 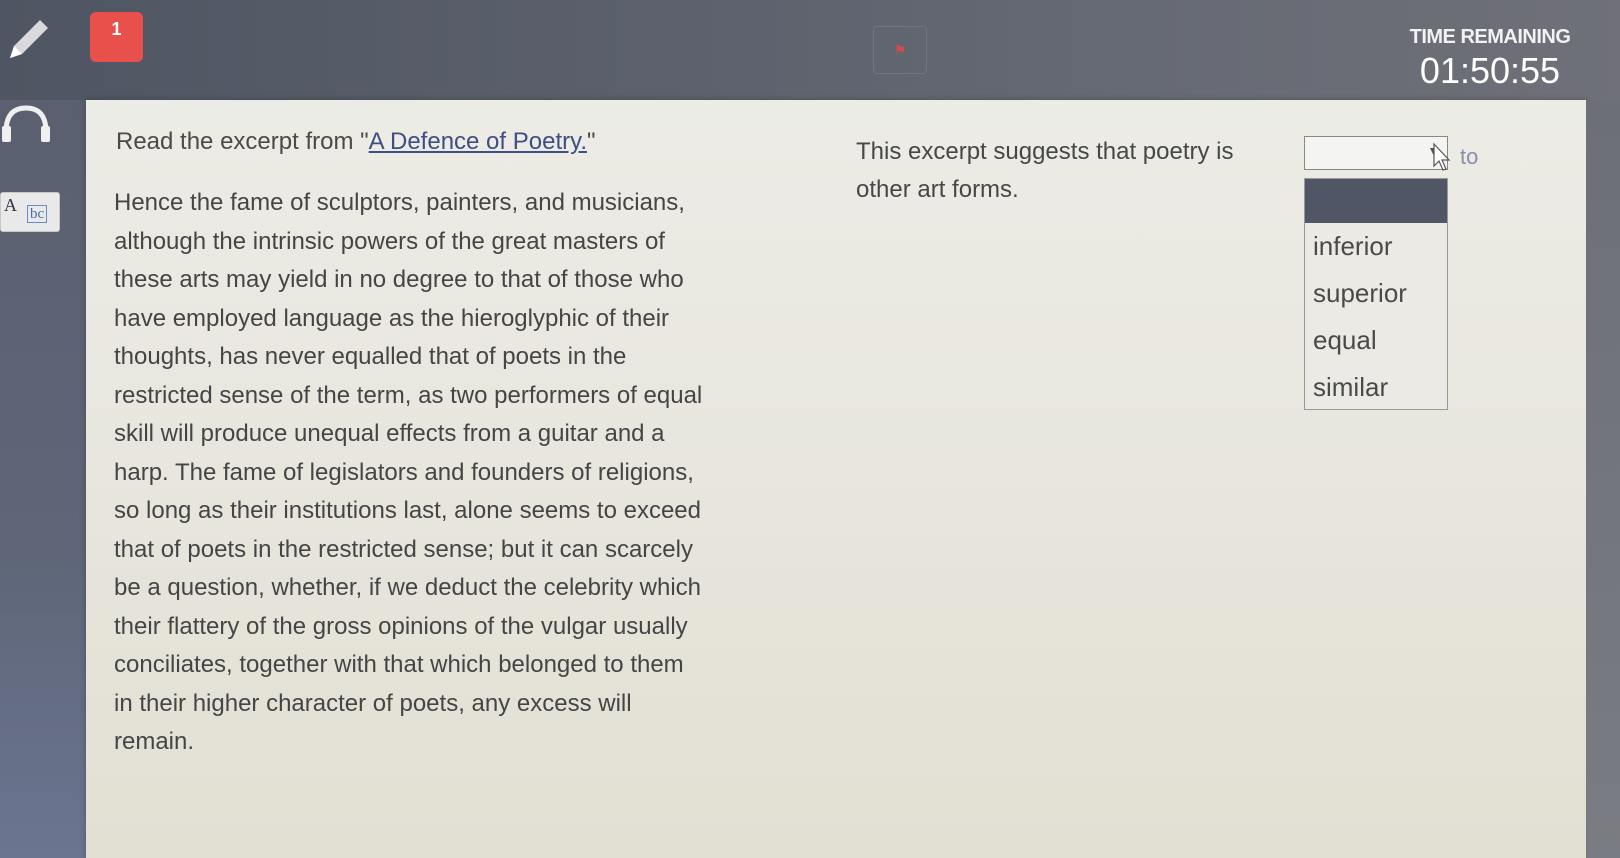 What do you see at coordinates (591, 141) in the screenshot?
I see `intro-suffix: "` at bounding box center [591, 141].